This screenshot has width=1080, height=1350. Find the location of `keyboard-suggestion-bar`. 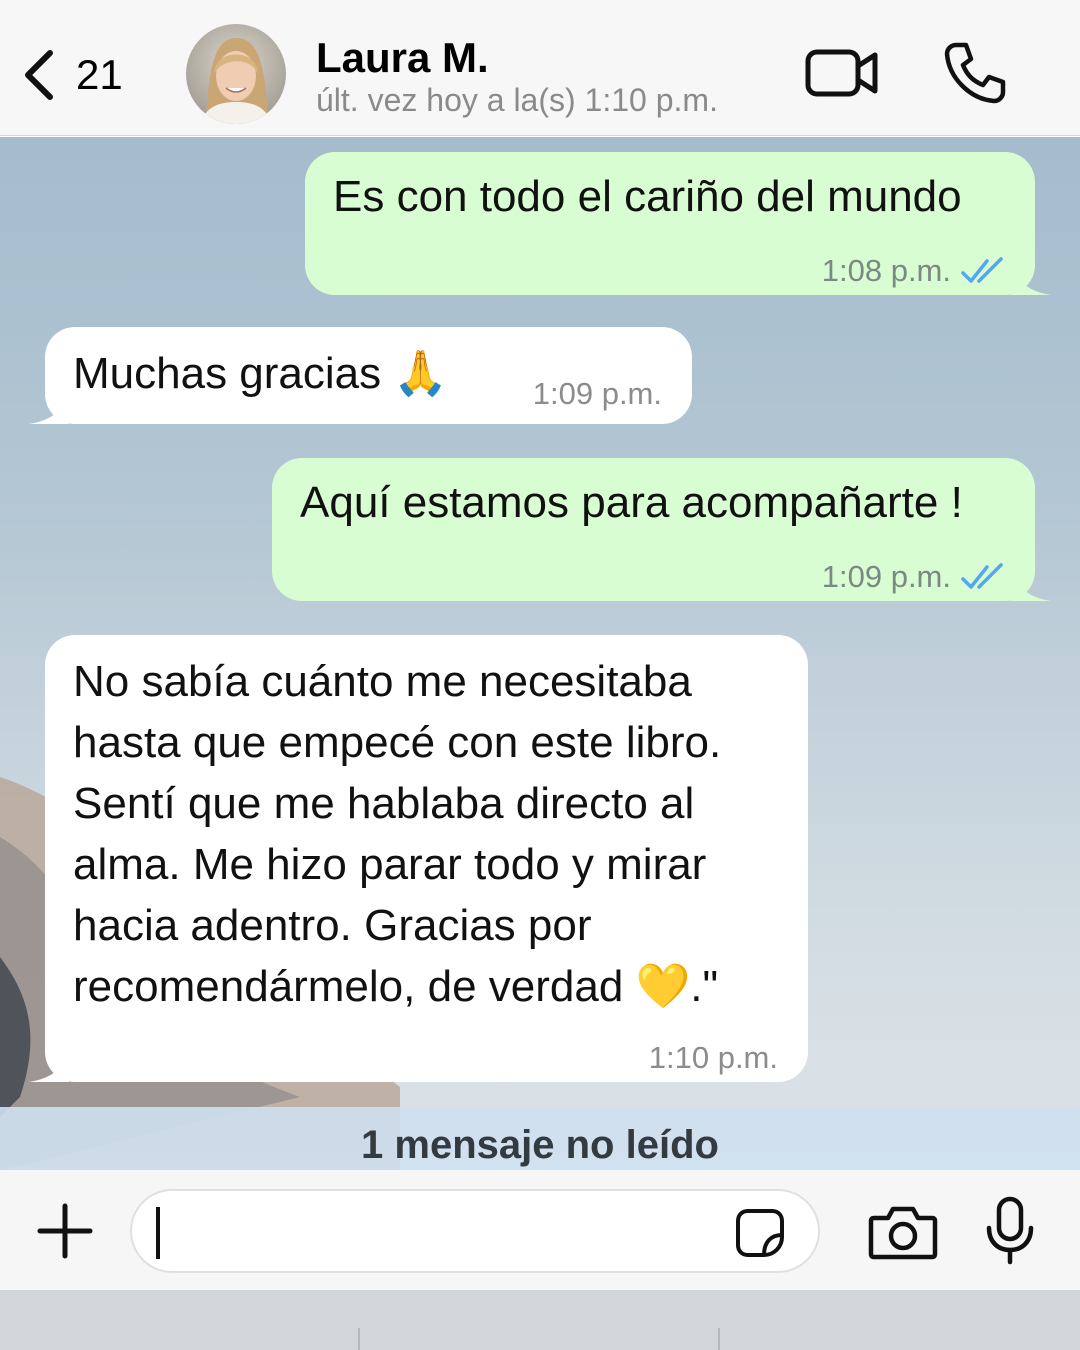

keyboard-suggestion-bar is located at coordinates (540, 1320).